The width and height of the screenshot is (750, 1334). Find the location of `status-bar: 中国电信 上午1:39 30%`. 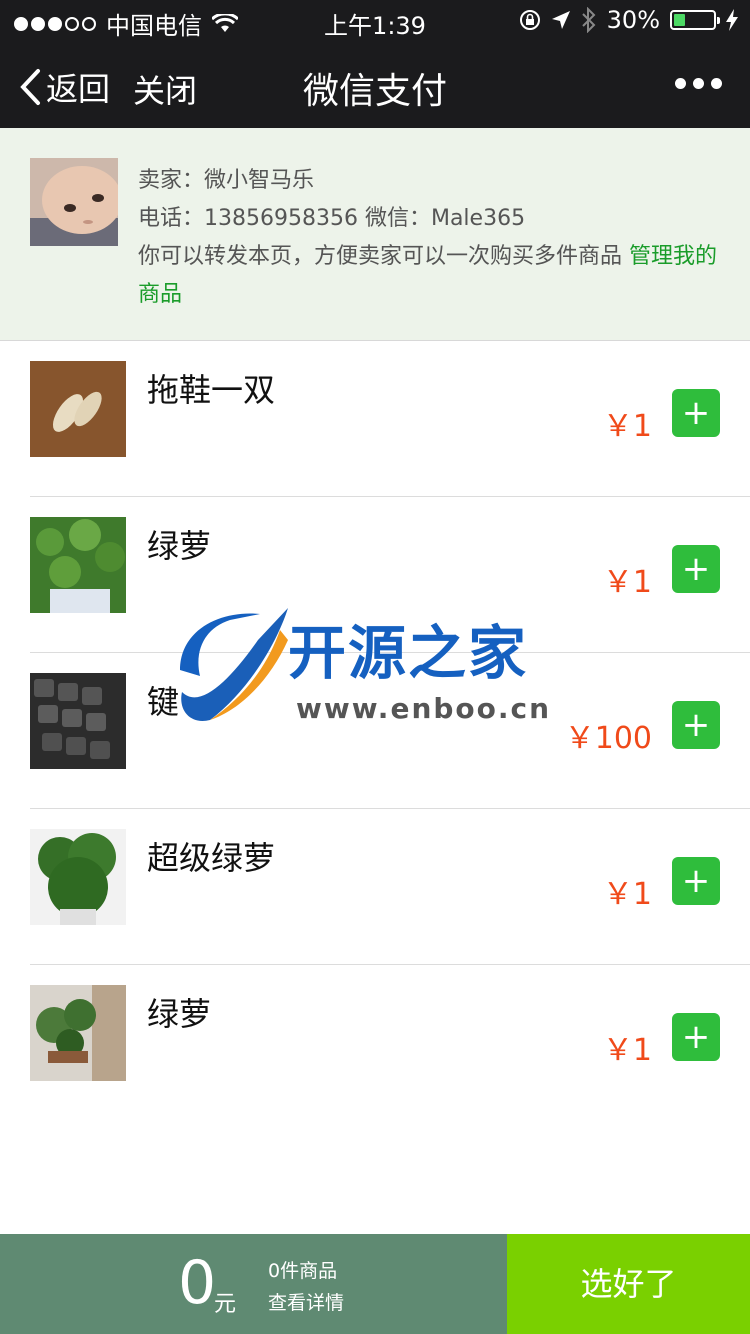

status-bar: 中国电信 上午1:39 30% is located at coordinates (375, 20).